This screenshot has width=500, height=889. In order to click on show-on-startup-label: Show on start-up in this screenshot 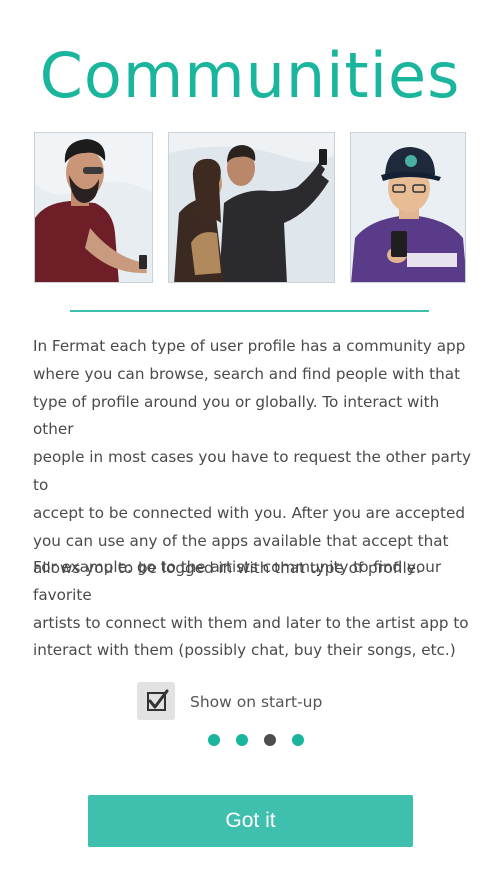, I will do `click(256, 702)`.